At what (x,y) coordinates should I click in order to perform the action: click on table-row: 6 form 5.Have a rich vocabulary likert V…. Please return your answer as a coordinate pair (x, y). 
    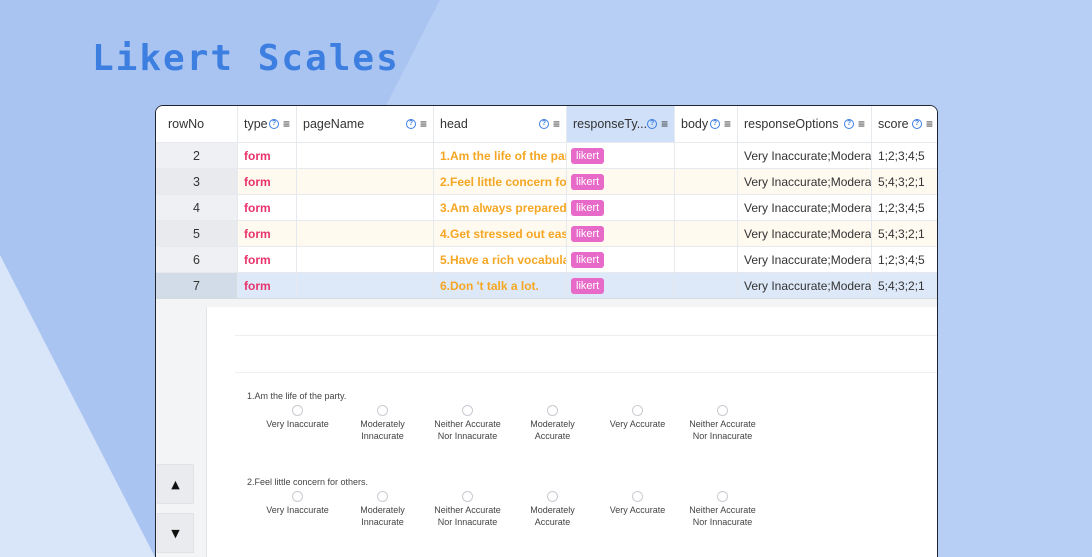
    Looking at the image, I should click on (546, 260).